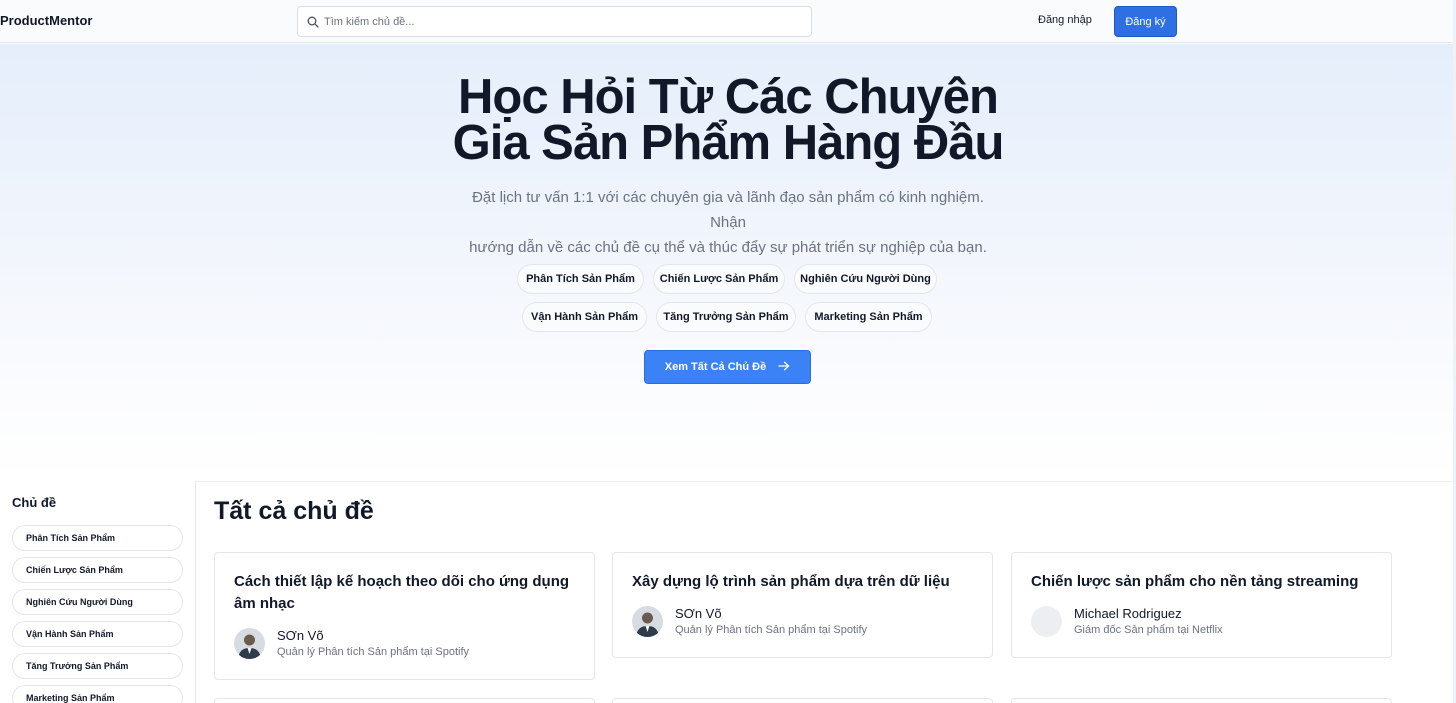 This screenshot has height=703, width=1456. I want to click on top-navbar: ProductMentor Đăng nhập Đăng ký, so click(728, 21).